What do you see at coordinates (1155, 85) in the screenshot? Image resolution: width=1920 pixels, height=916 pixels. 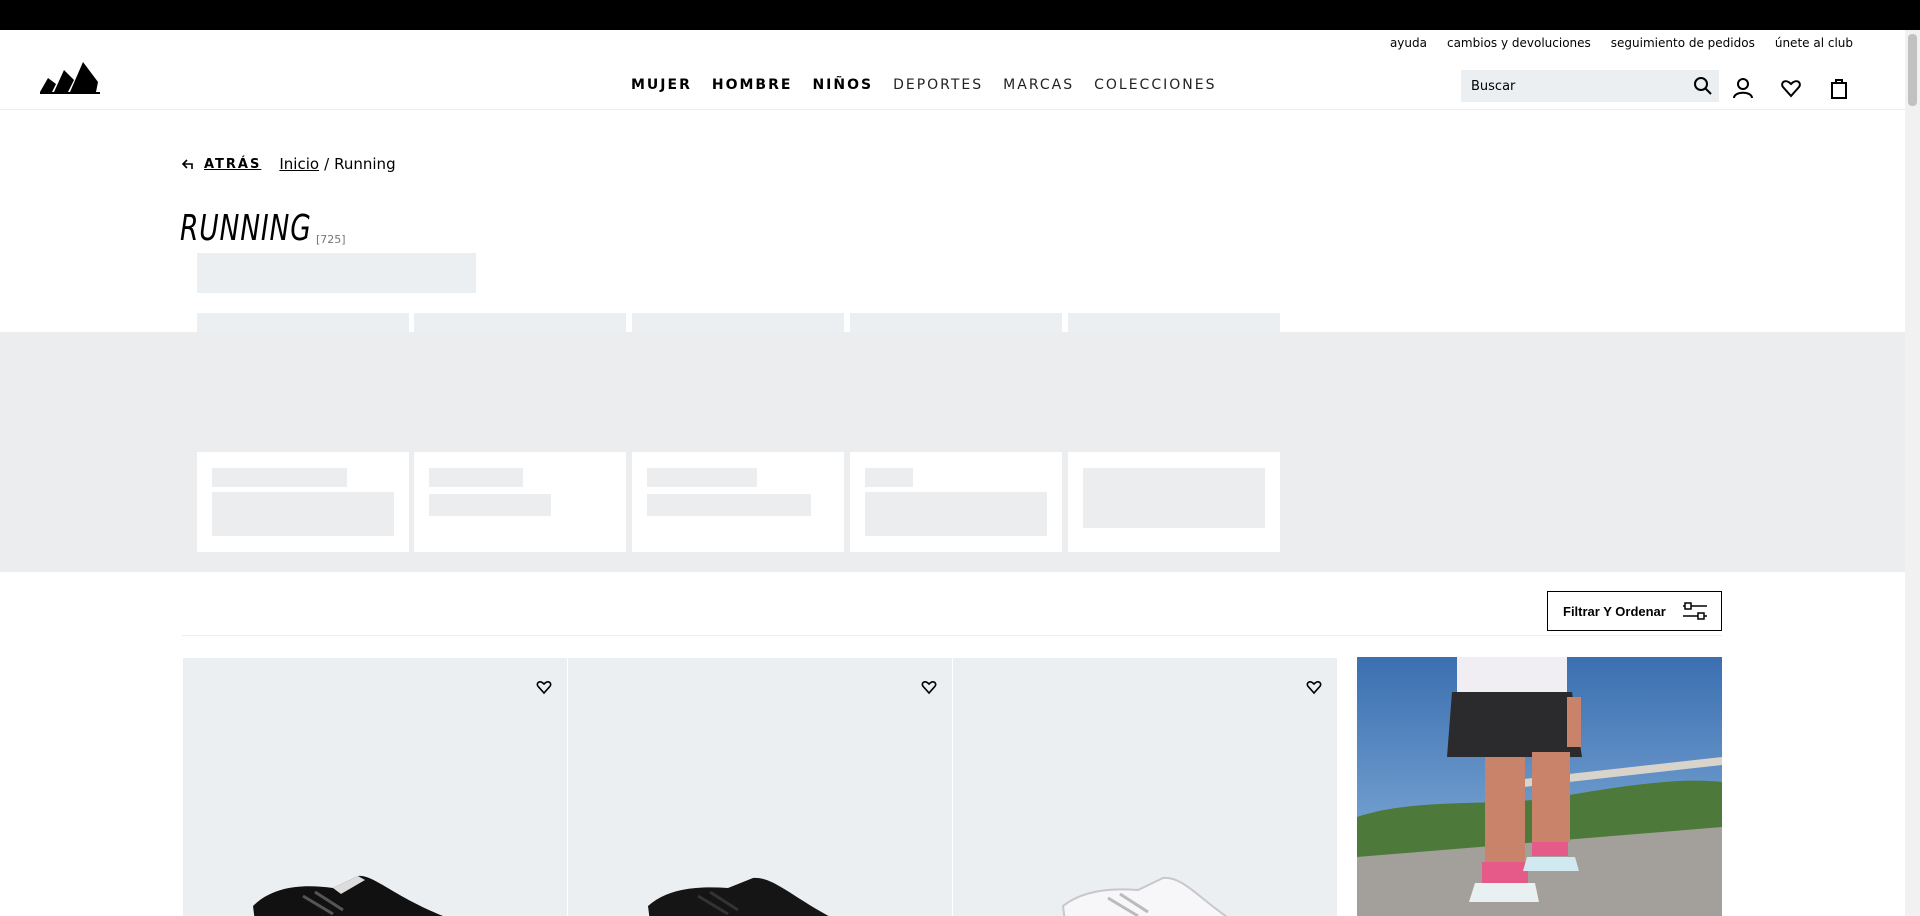 I see `nav-item-colecciones: COLECCIONES` at bounding box center [1155, 85].